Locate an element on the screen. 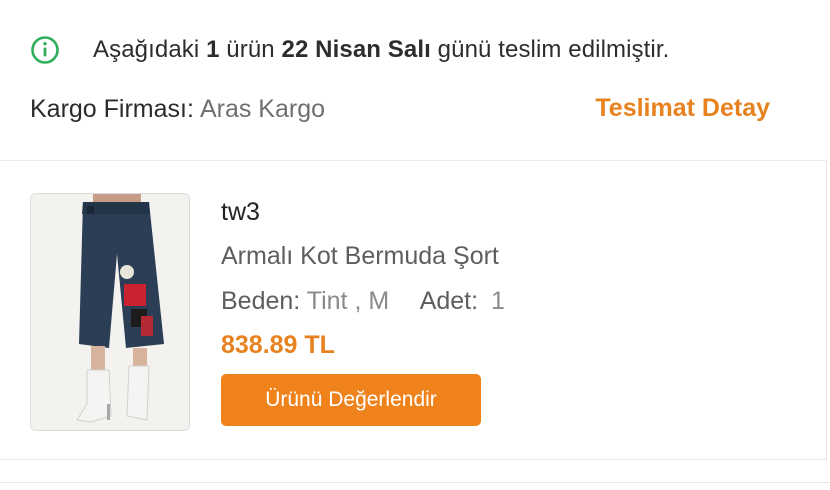 The height and width of the screenshot is (490, 830). seller-name: tw3 is located at coordinates (240, 212).